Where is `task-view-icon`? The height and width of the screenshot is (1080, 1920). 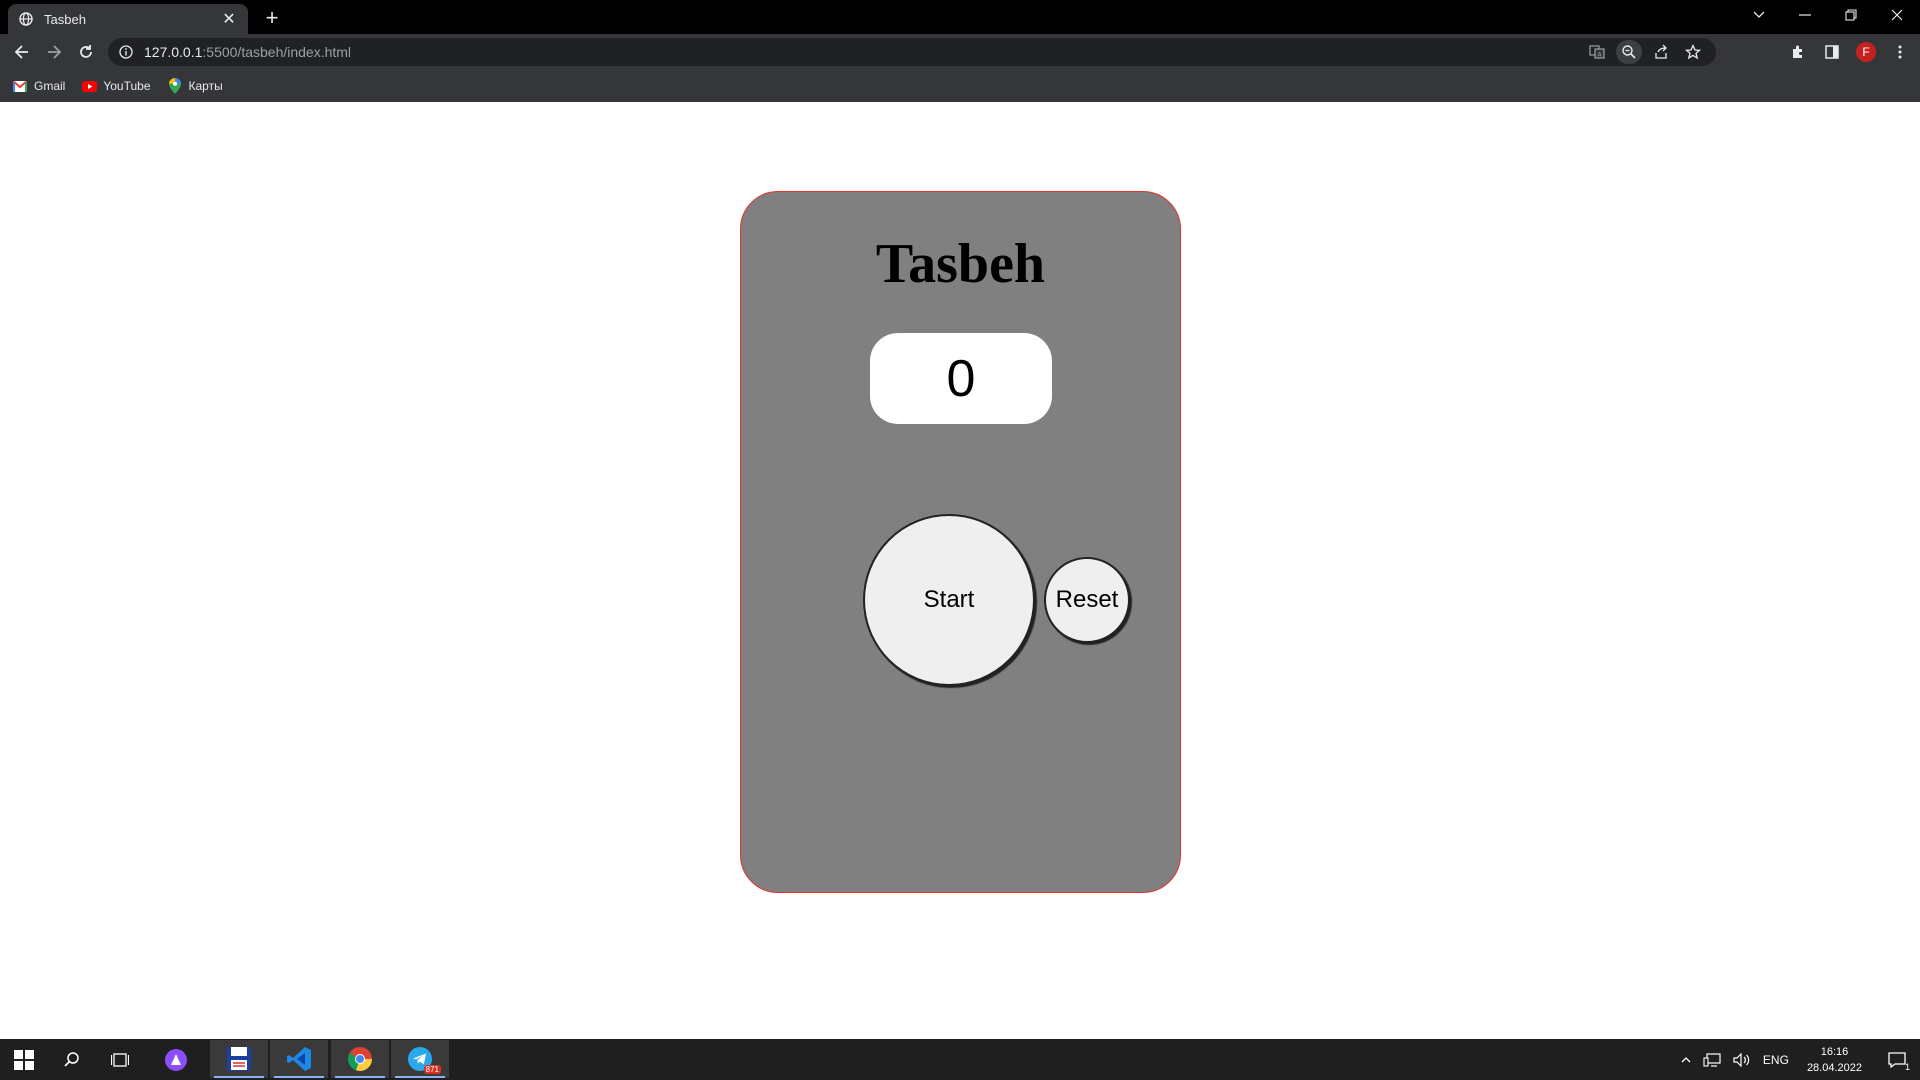
task-view-icon is located at coordinates (120, 1059).